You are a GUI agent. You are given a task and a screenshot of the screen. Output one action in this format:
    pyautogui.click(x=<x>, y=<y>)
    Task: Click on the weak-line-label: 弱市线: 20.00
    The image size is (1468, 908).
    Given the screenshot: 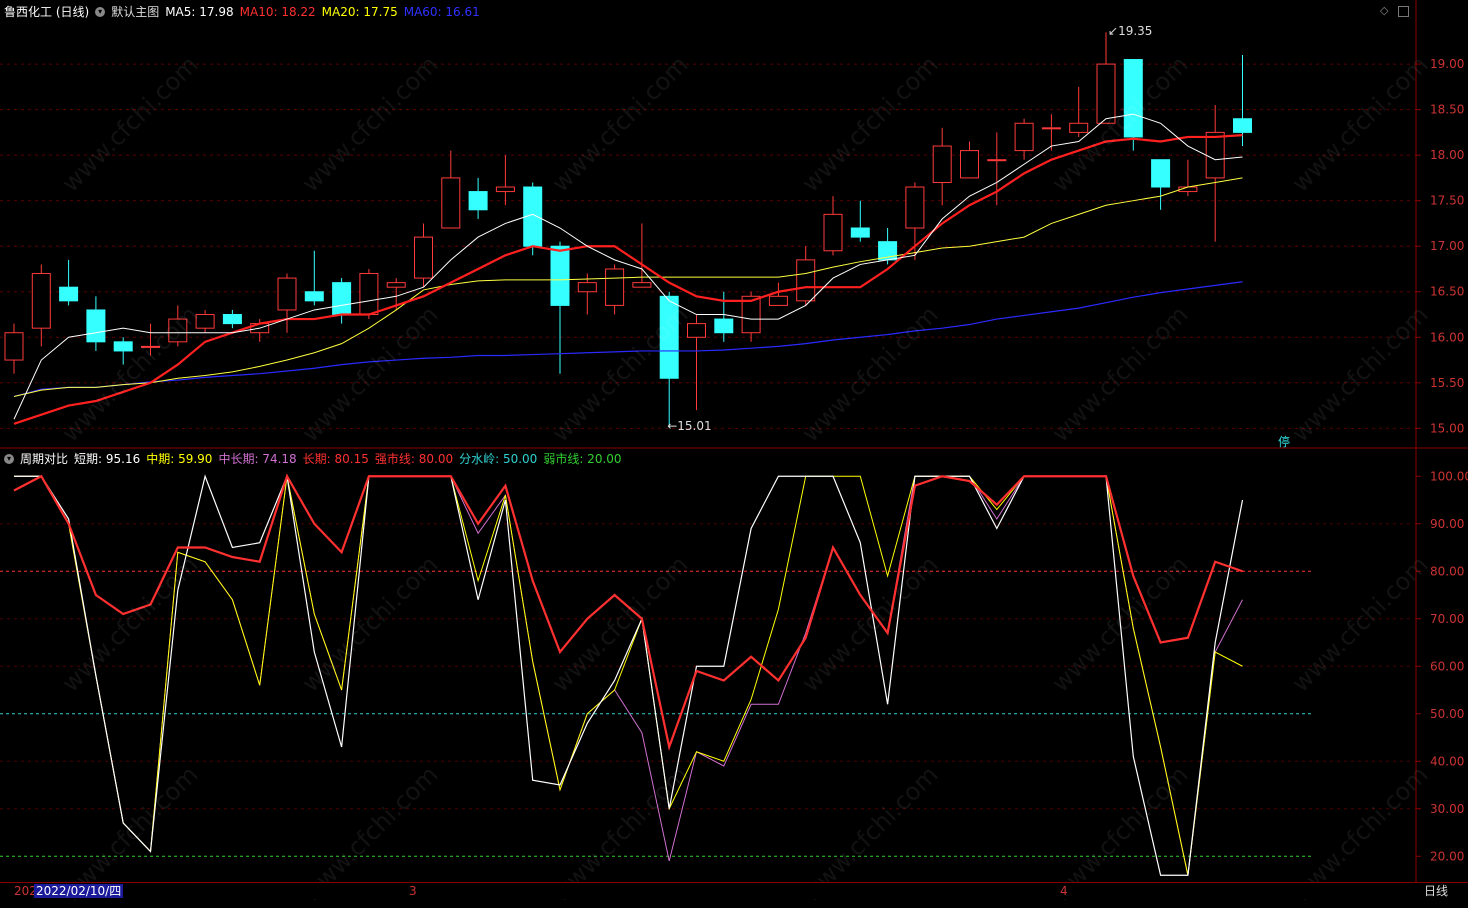 What is the action you would take?
    pyautogui.click(x=582, y=459)
    